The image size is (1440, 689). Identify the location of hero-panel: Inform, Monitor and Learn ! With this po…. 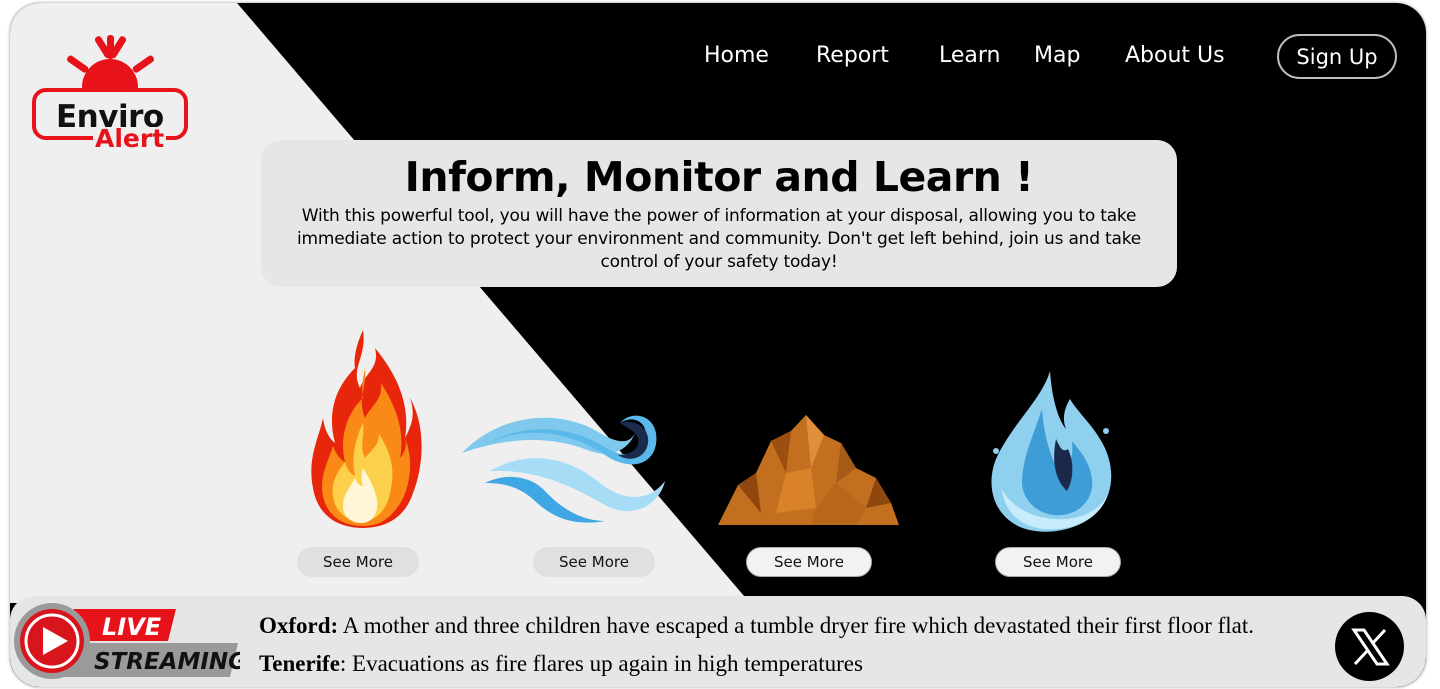
(719, 213).